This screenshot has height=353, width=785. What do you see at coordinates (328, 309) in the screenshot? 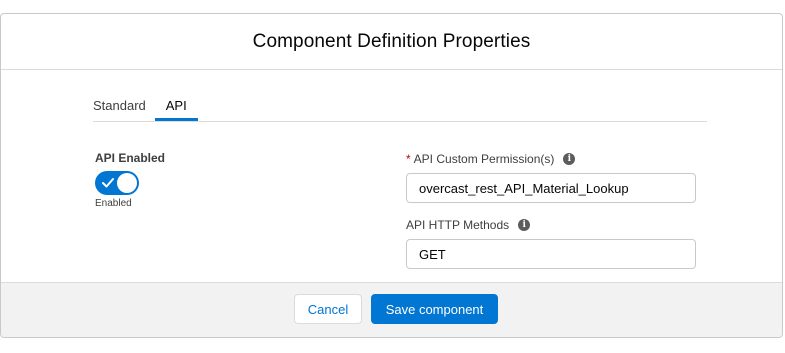
I see `cancel-button: Cancel` at bounding box center [328, 309].